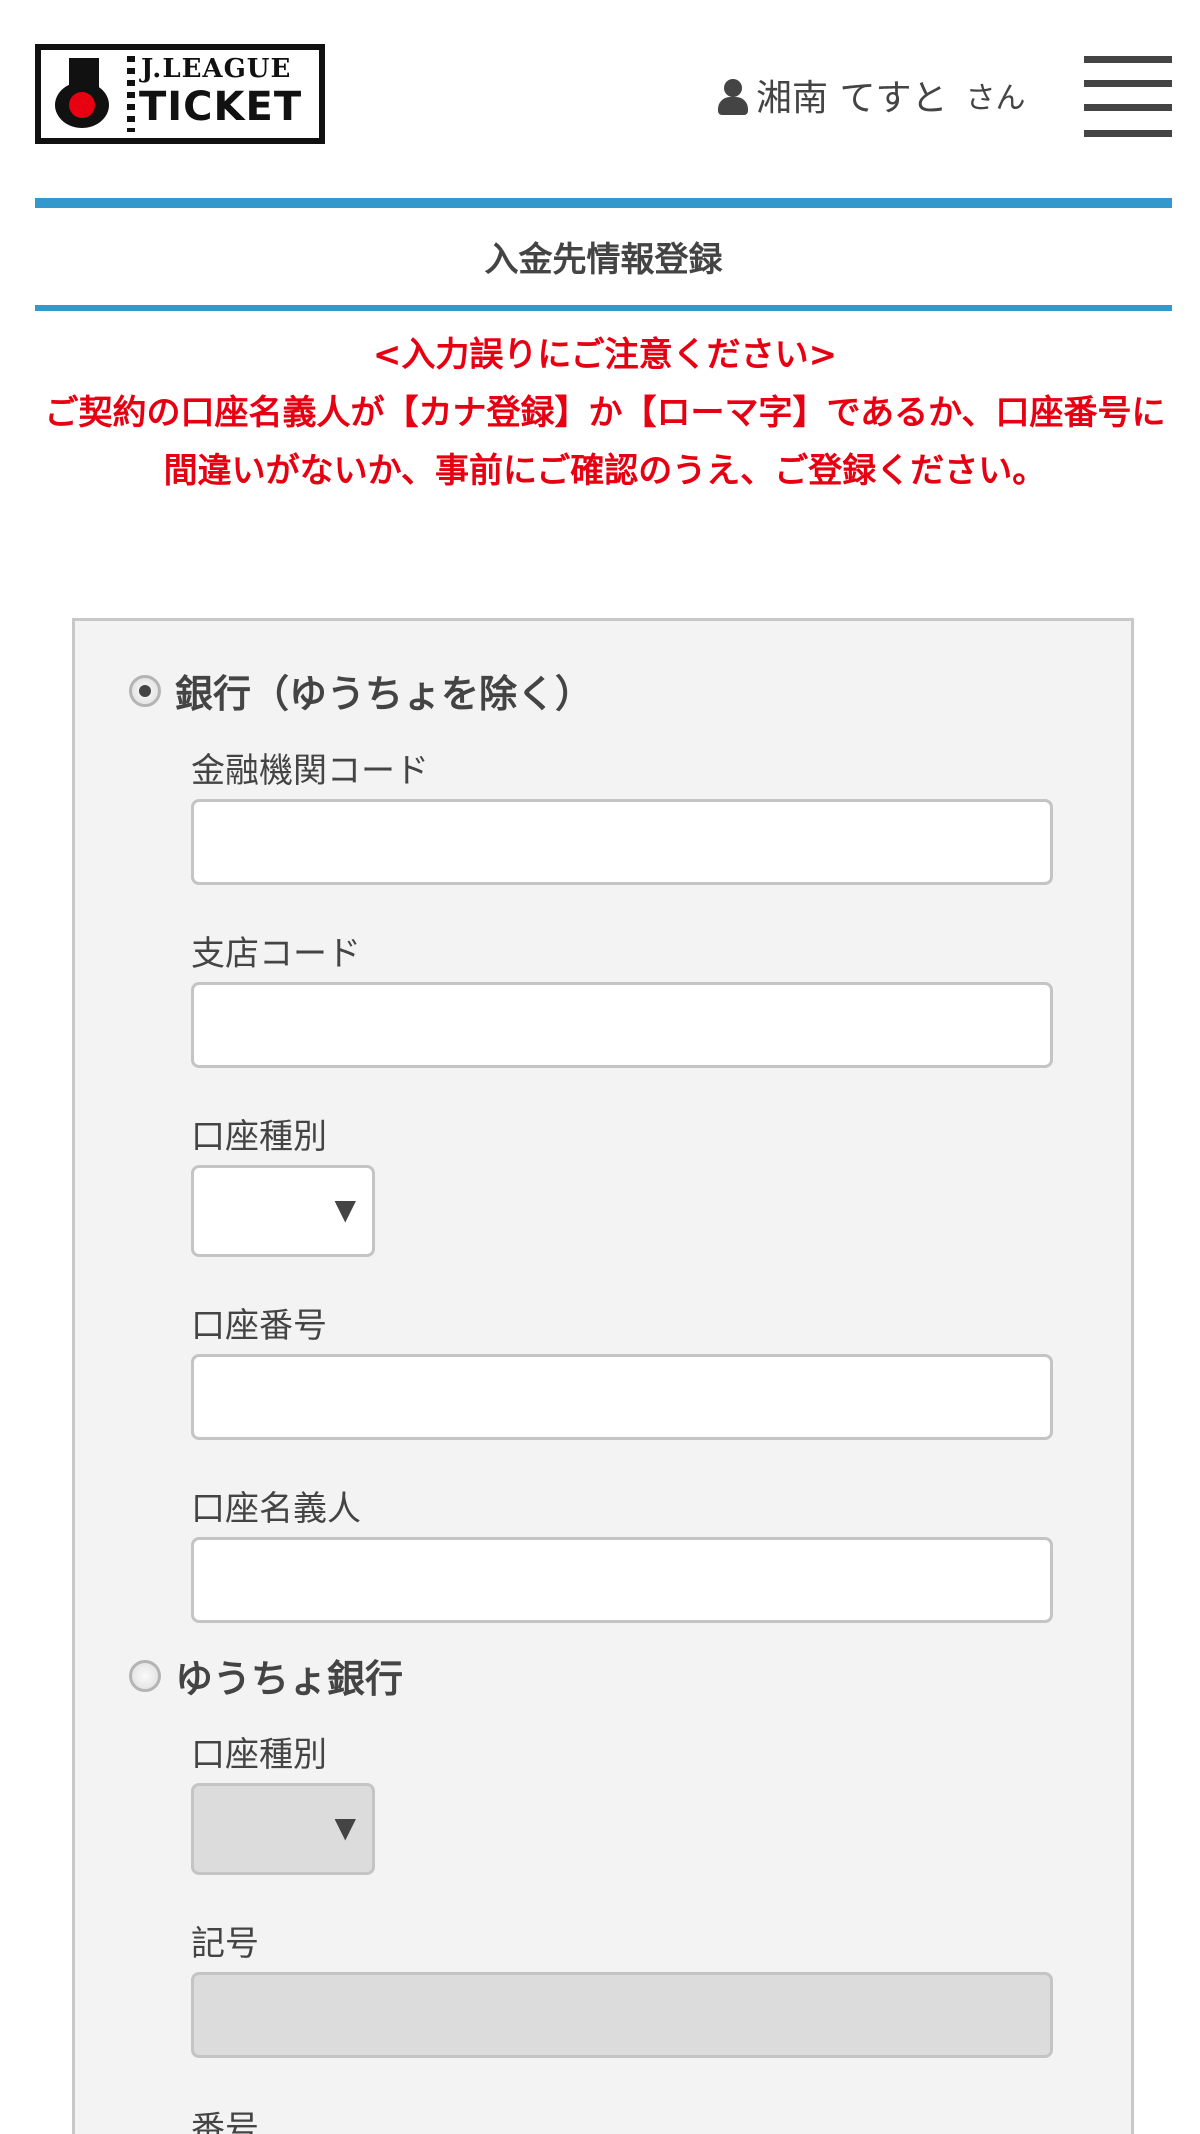 The width and height of the screenshot is (1200, 2134). What do you see at coordinates (216, 69) in the screenshot?
I see `logo-text-top: J.LEAGUE` at bounding box center [216, 69].